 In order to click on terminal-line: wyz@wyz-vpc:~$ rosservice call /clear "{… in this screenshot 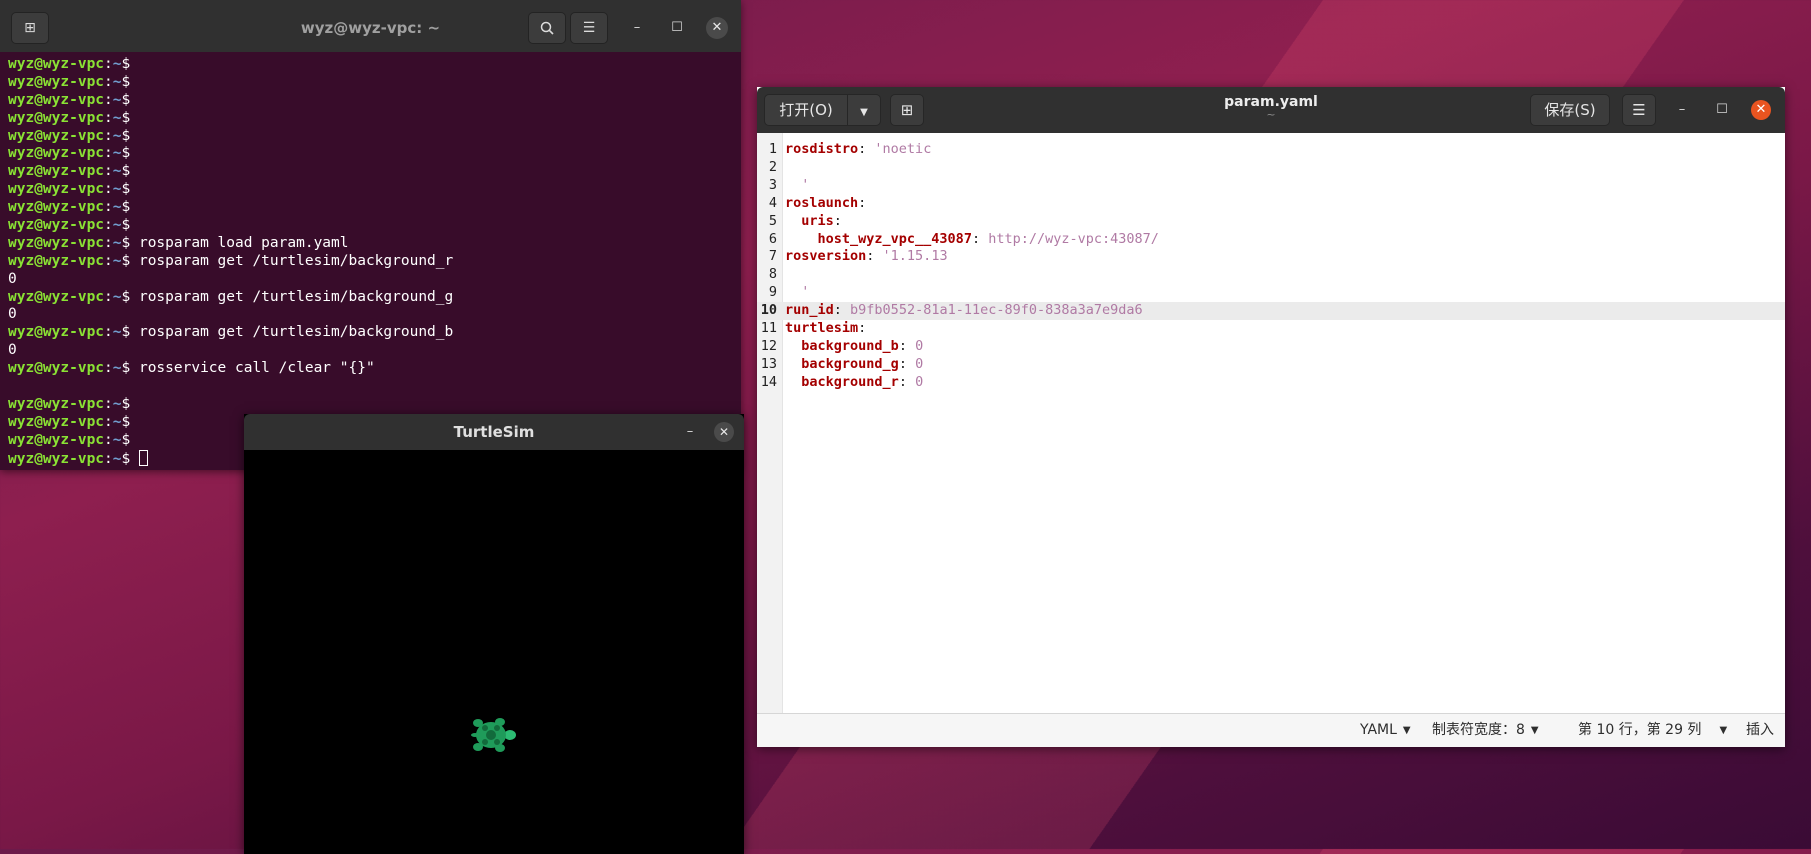, I will do `click(372, 369)`.